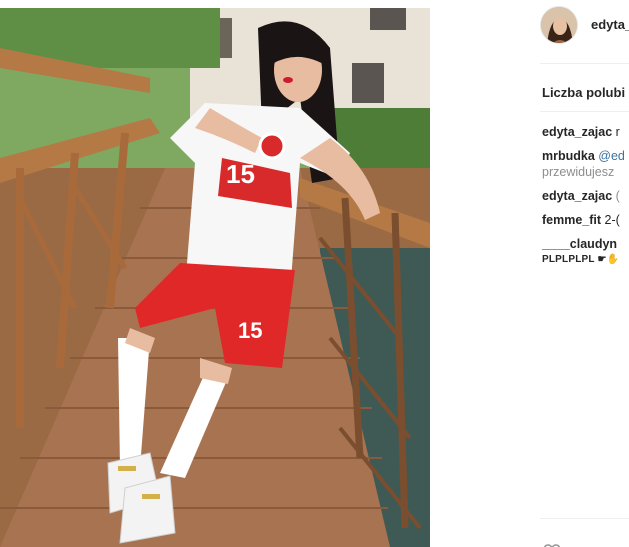 This screenshot has width=629, height=547. Describe the element at coordinates (568, 156) in the screenshot. I see `comment-username: mrbudka` at that location.